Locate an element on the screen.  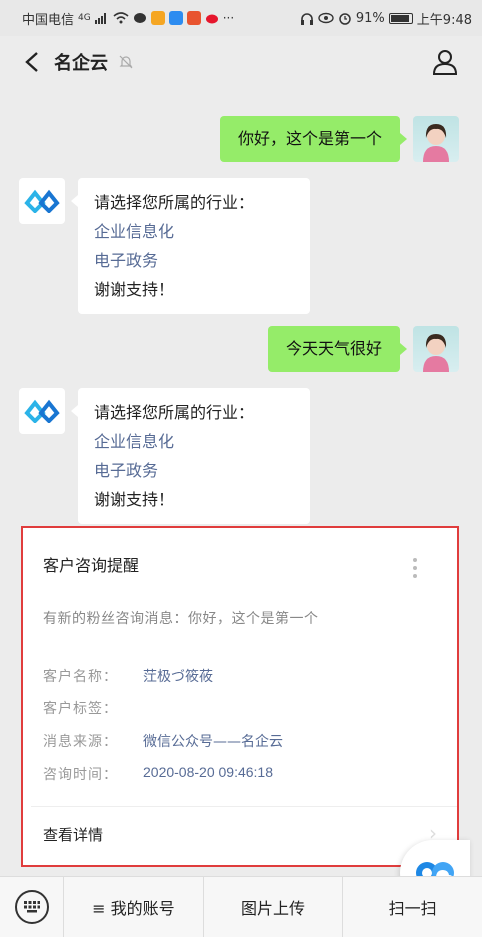
chat-title: 名企云 is located at coordinates (81, 63).